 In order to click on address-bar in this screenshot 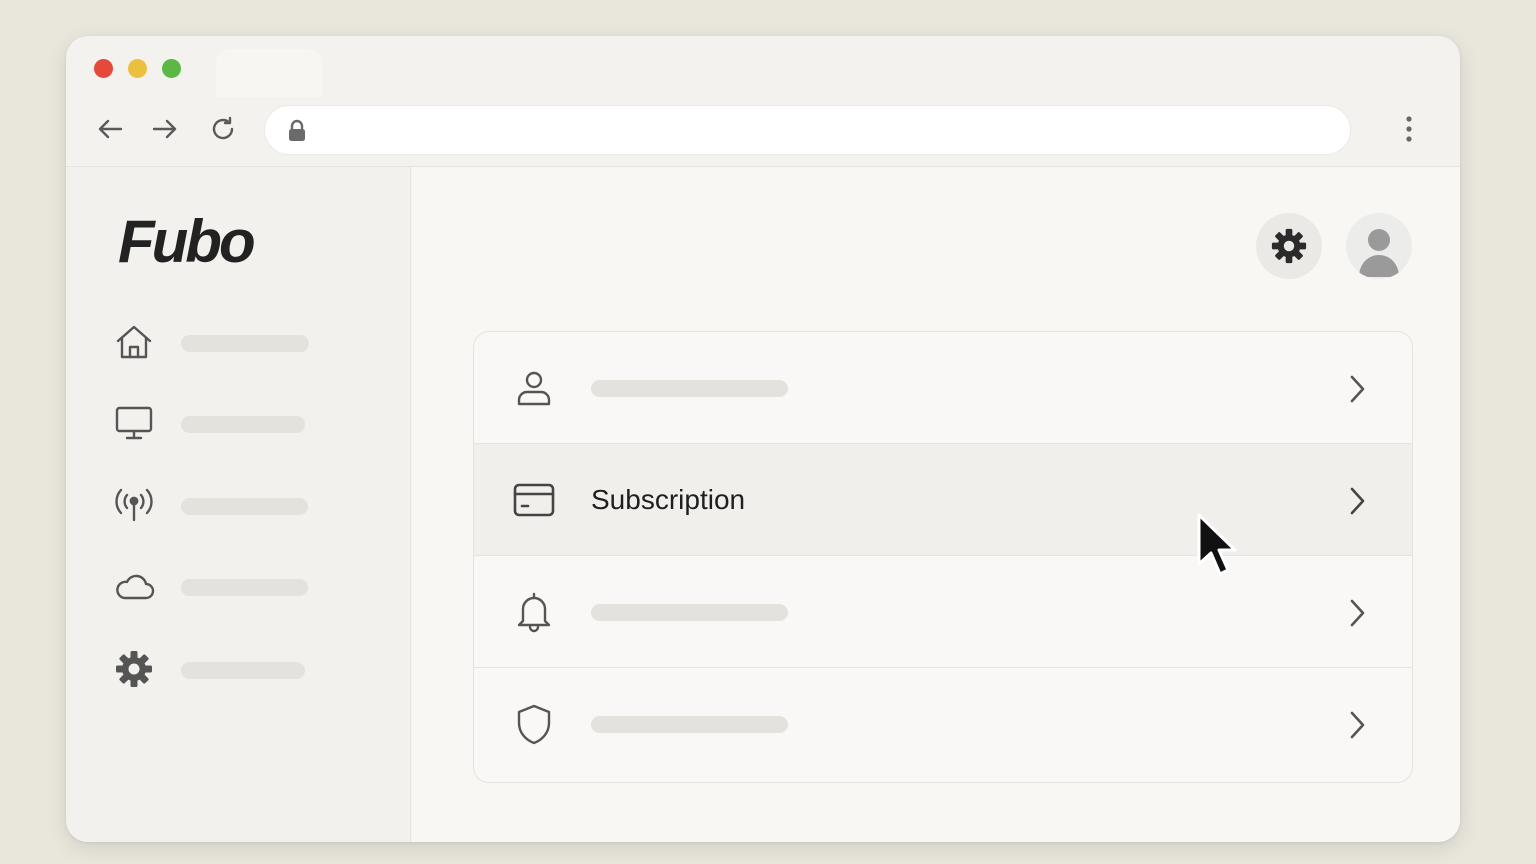, I will do `click(807, 130)`.